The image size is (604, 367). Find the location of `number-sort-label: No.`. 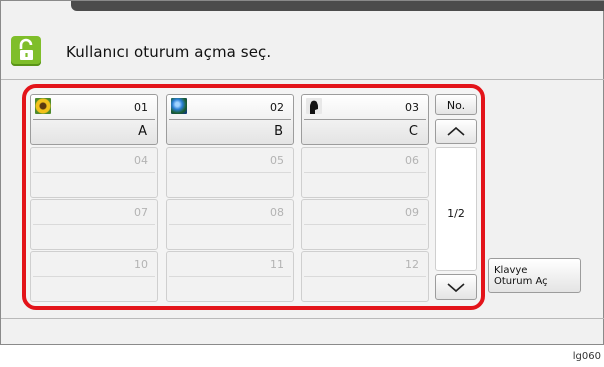

number-sort-label: No. is located at coordinates (456, 105).